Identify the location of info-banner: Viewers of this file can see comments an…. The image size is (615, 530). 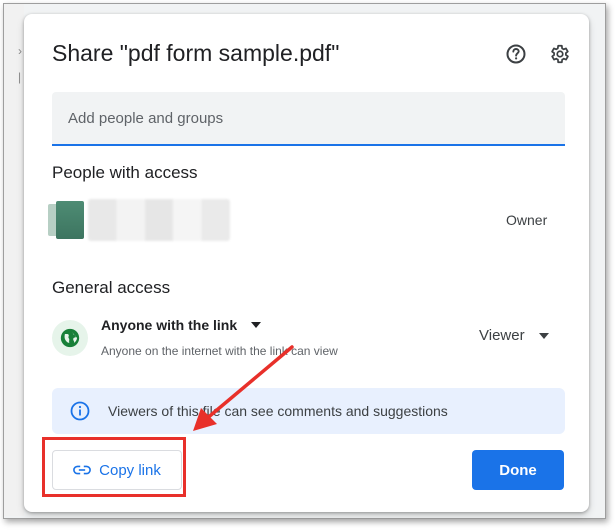
(308, 411).